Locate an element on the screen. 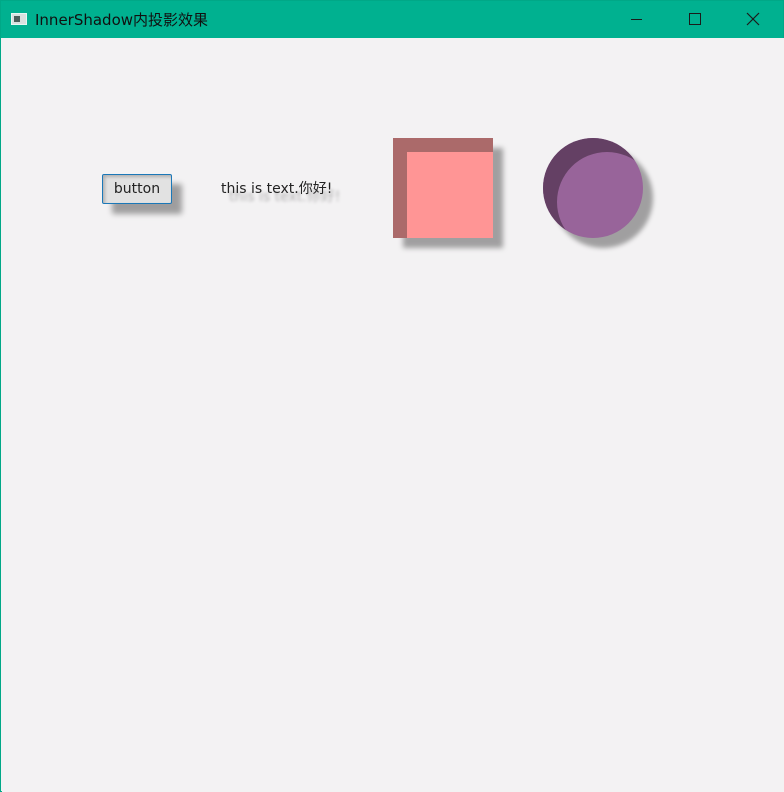  window-title: InnerShadow内投影效果 is located at coordinates (122, 20).